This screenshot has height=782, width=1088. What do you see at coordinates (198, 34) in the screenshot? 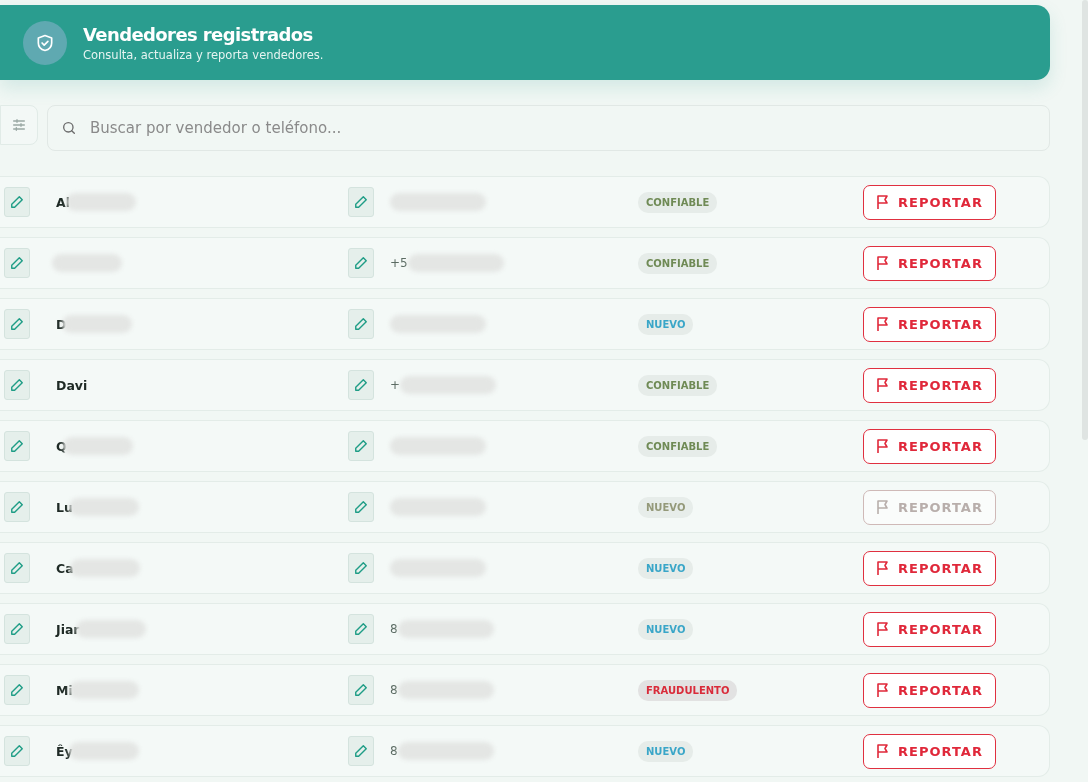
I see `page-title: Vendedores registrados` at bounding box center [198, 34].